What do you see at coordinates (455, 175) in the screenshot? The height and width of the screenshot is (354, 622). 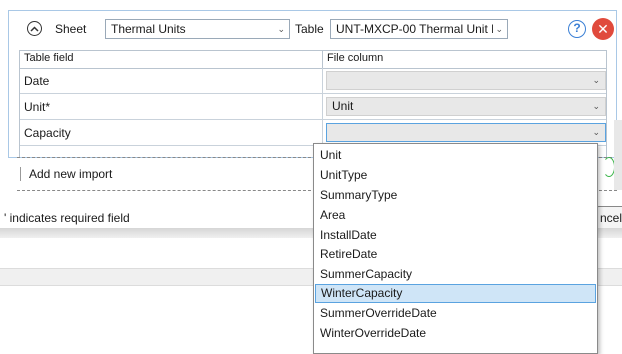 I see `dropdown-option: UnitType` at bounding box center [455, 175].